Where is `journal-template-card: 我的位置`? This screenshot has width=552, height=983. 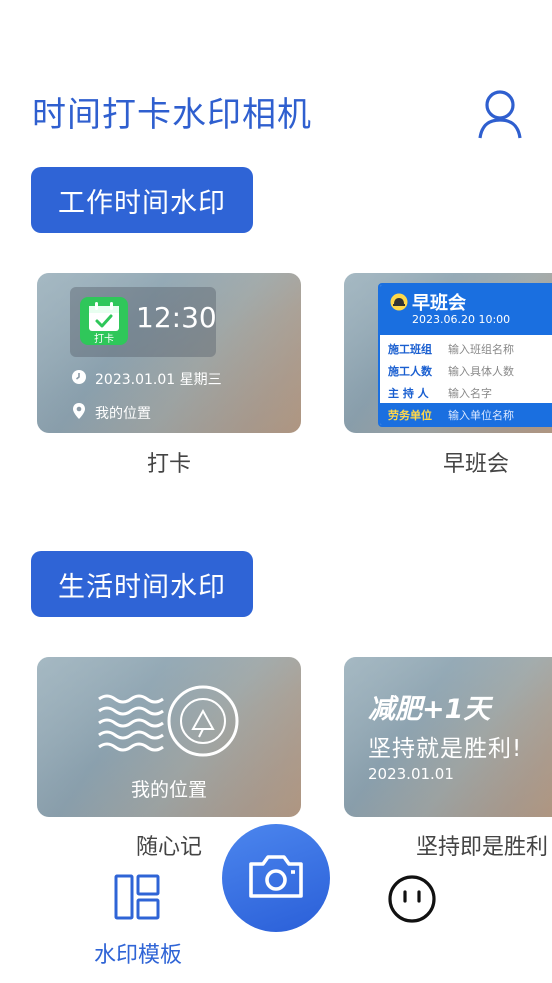 journal-template-card: 我的位置 is located at coordinates (169, 737).